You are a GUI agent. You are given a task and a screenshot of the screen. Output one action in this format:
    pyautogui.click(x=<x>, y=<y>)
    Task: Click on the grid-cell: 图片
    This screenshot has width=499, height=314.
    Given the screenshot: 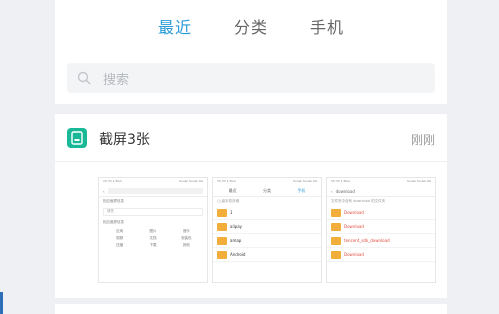 What is the action you would take?
    pyautogui.click(x=153, y=231)
    